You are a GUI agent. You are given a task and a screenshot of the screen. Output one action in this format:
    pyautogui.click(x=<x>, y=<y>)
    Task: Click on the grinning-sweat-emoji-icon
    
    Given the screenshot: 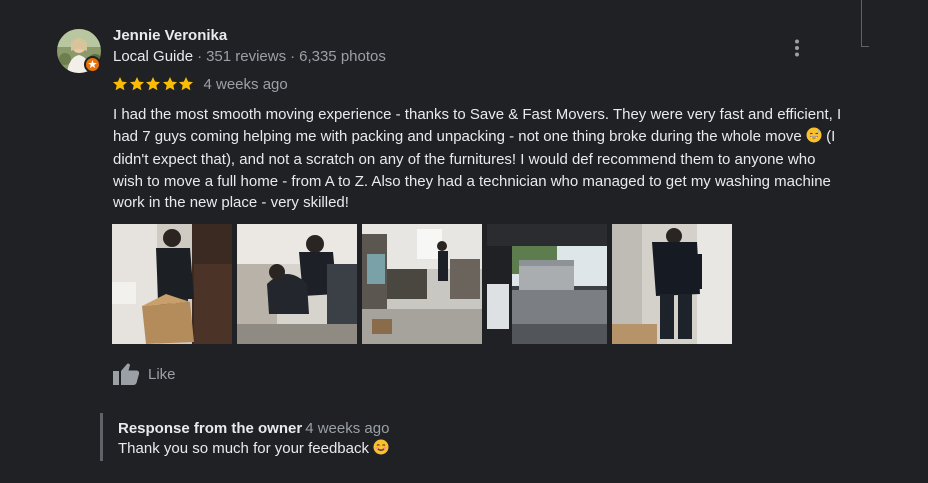 What is the action you would take?
    pyautogui.click(x=814, y=138)
    